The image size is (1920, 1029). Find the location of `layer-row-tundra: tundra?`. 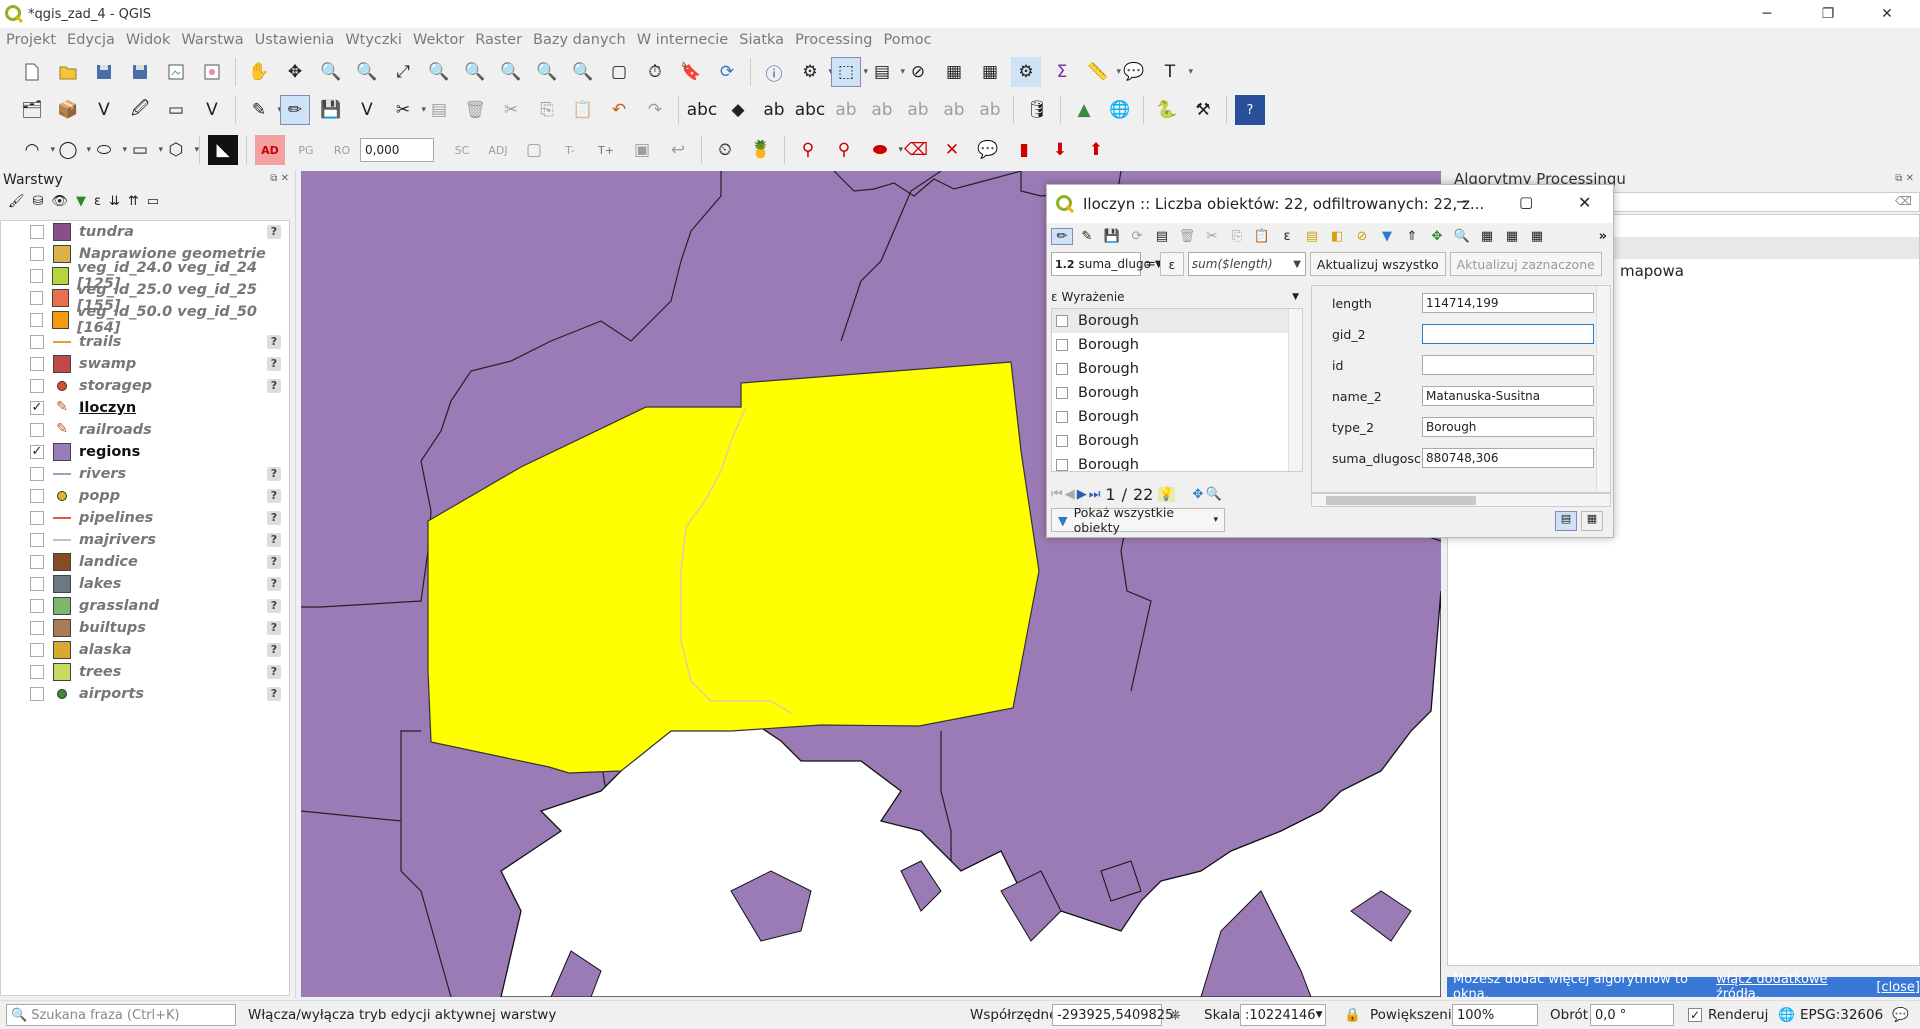

layer-row-tundra: tundra? is located at coordinates (145, 232).